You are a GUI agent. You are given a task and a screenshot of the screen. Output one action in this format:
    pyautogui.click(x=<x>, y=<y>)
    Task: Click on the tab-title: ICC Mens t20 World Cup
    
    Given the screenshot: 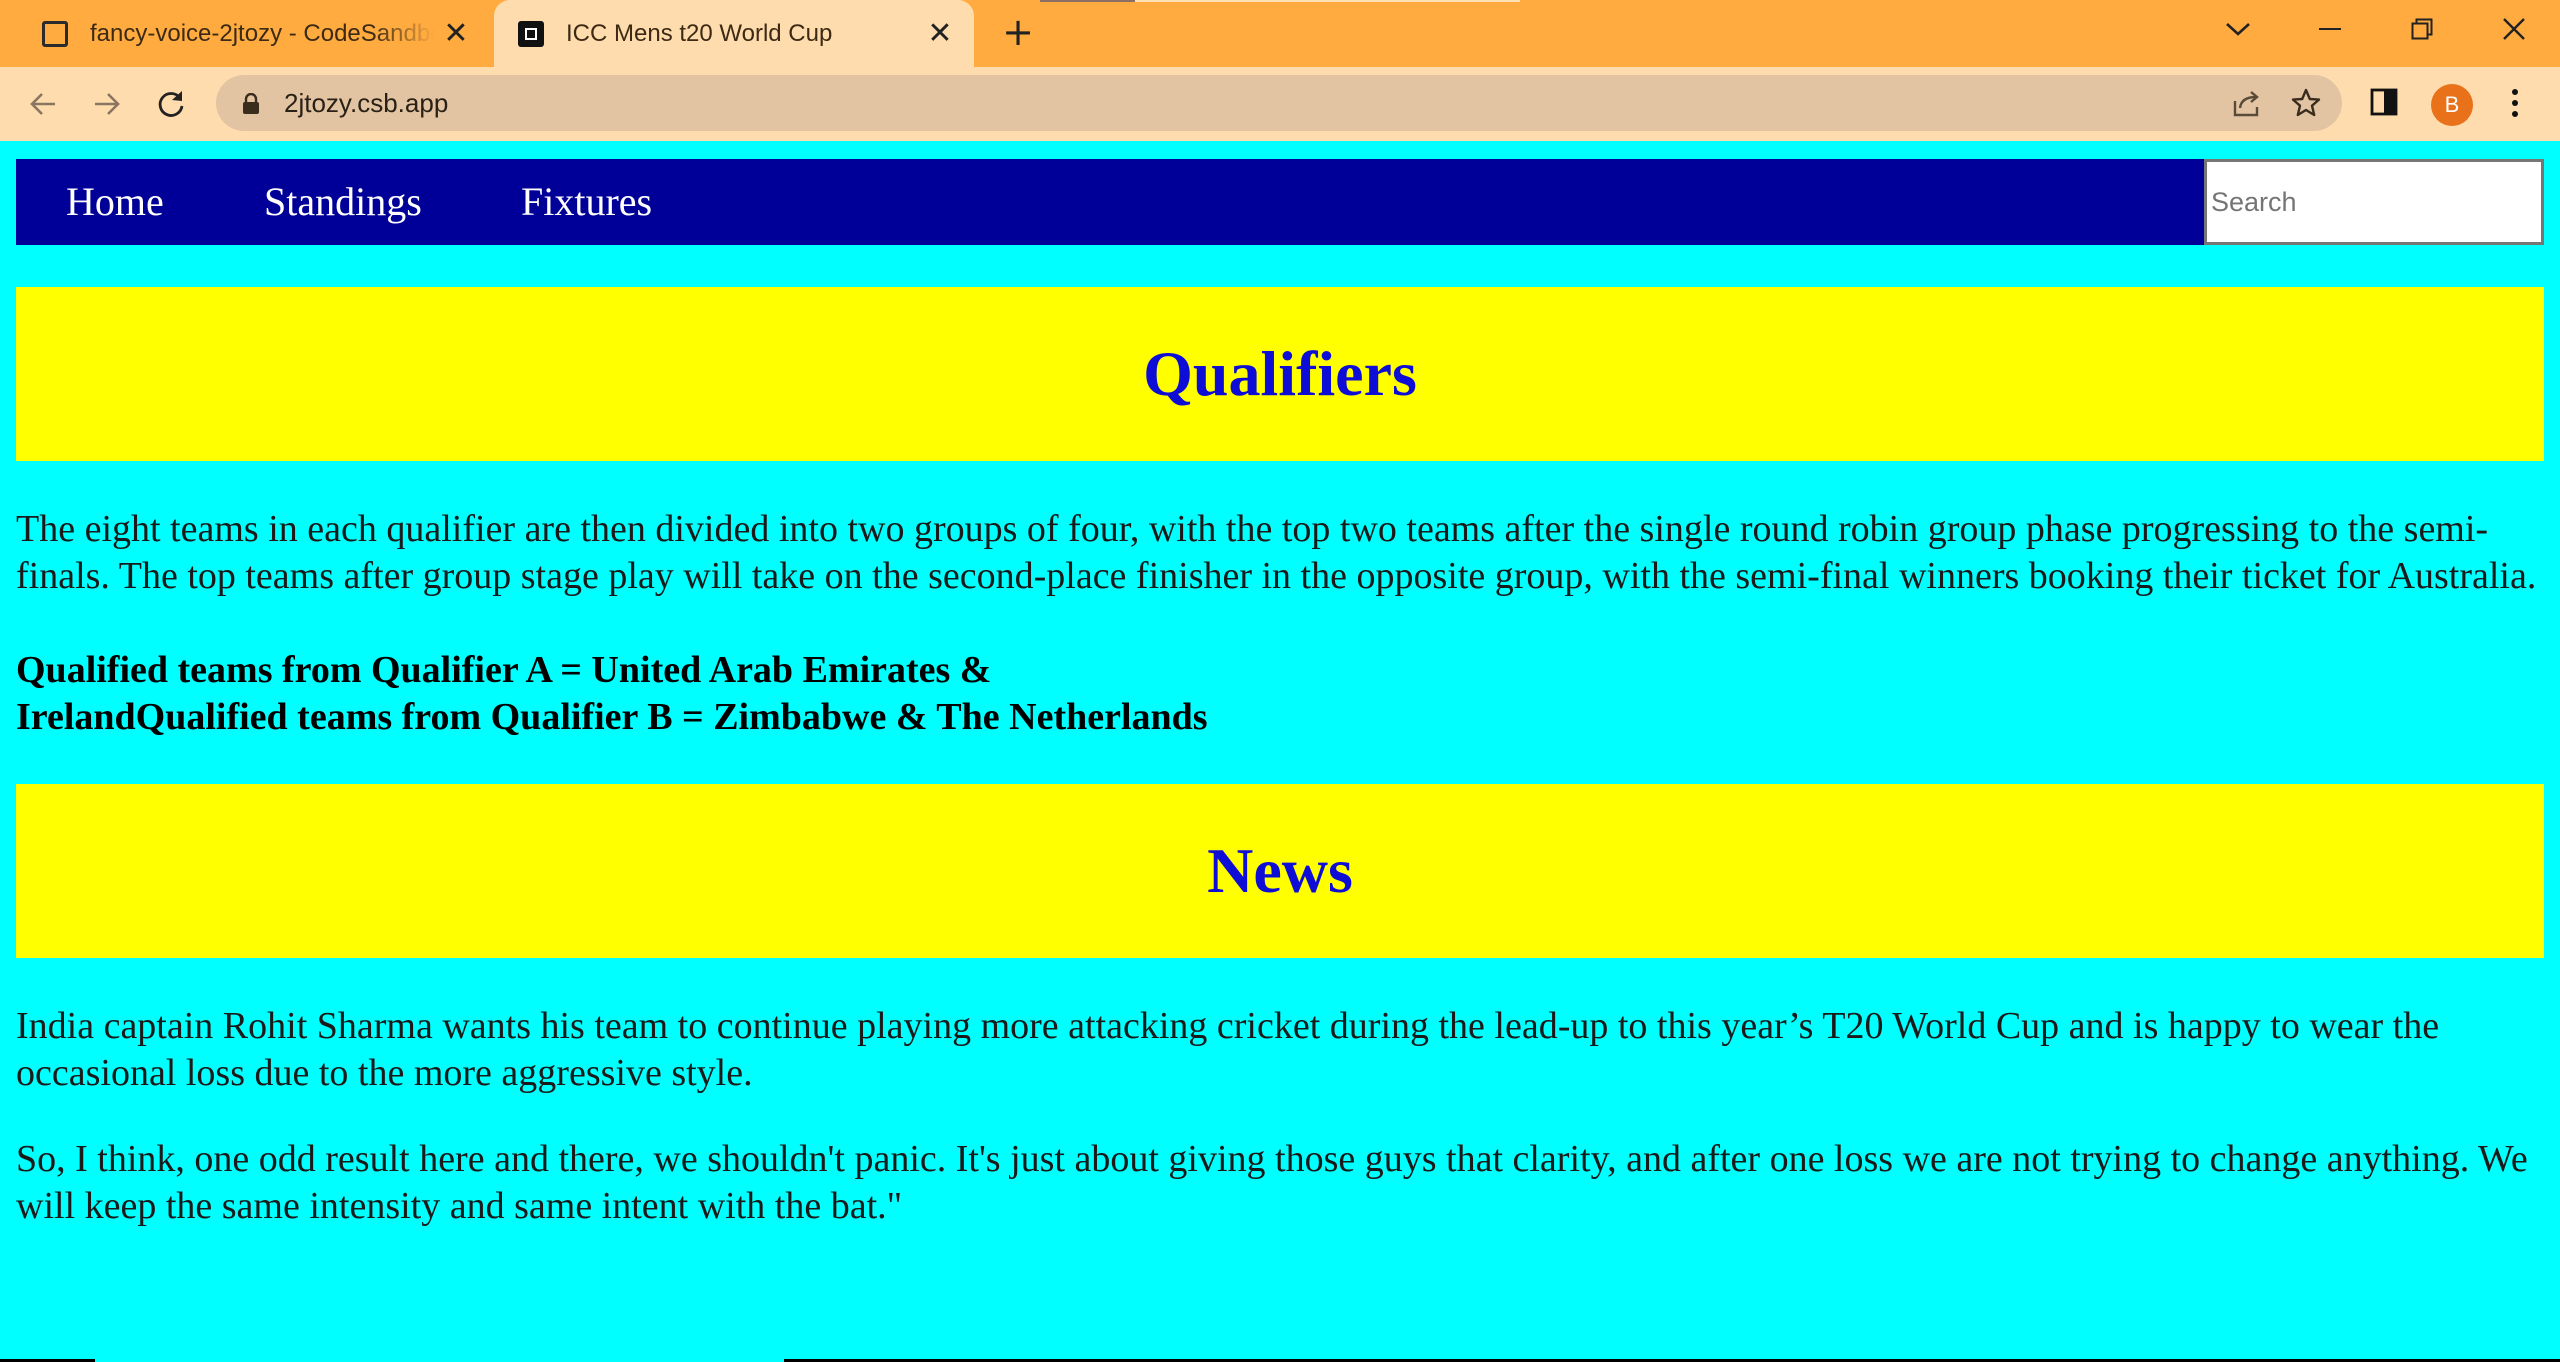 What is the action you would take?
    pyautogui.click(x=699, y=33)
    